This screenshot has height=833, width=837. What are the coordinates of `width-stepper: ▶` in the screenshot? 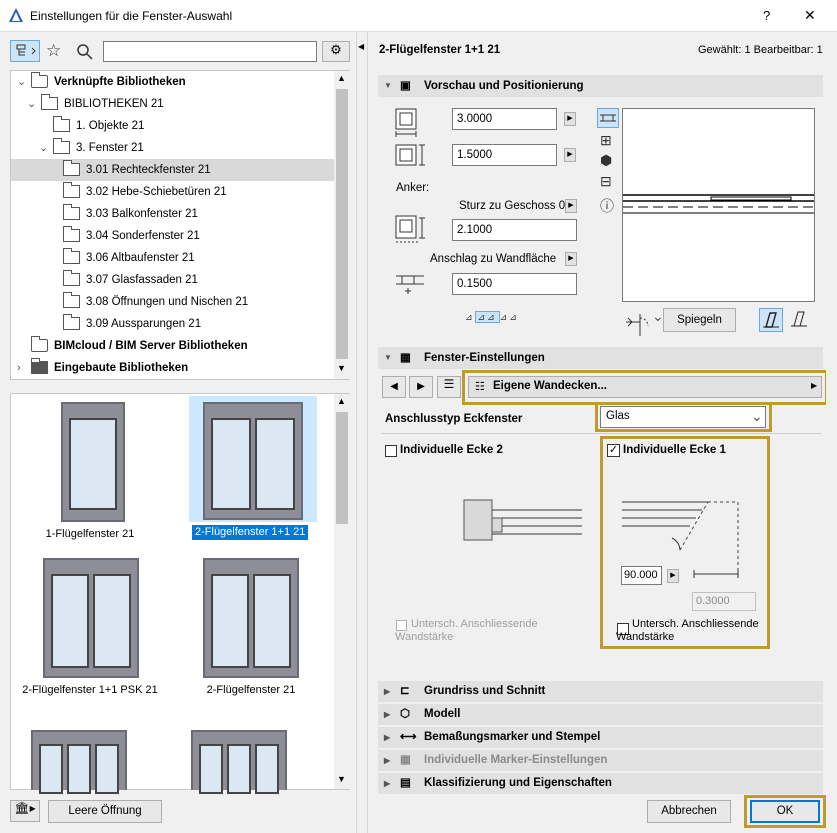 It's located at (570, 119).